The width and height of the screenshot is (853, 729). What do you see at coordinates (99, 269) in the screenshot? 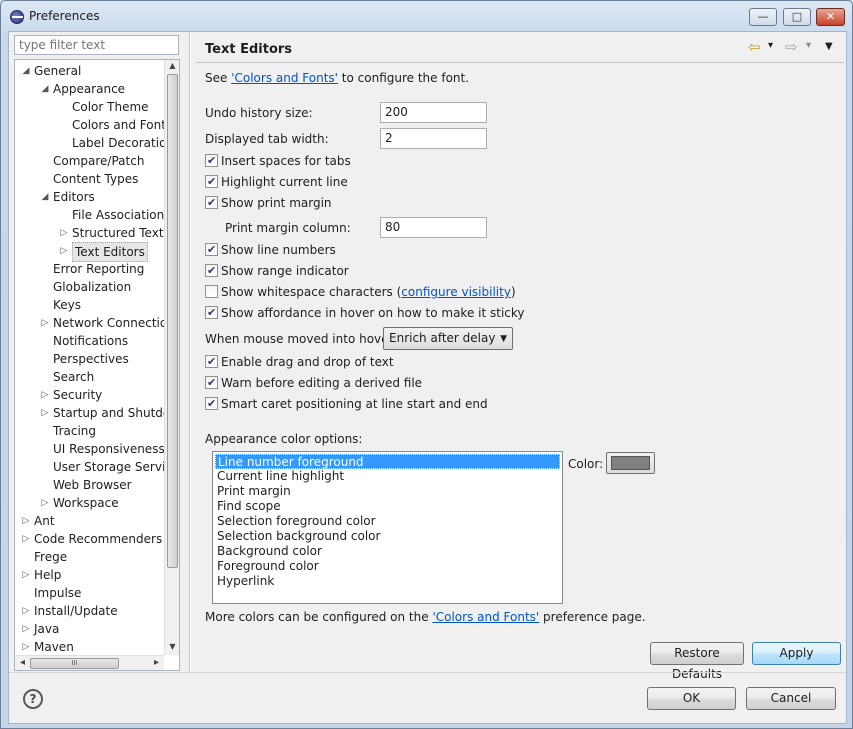
I see `tree-item-label: Error Reporting` at bounding box center [99, 269].